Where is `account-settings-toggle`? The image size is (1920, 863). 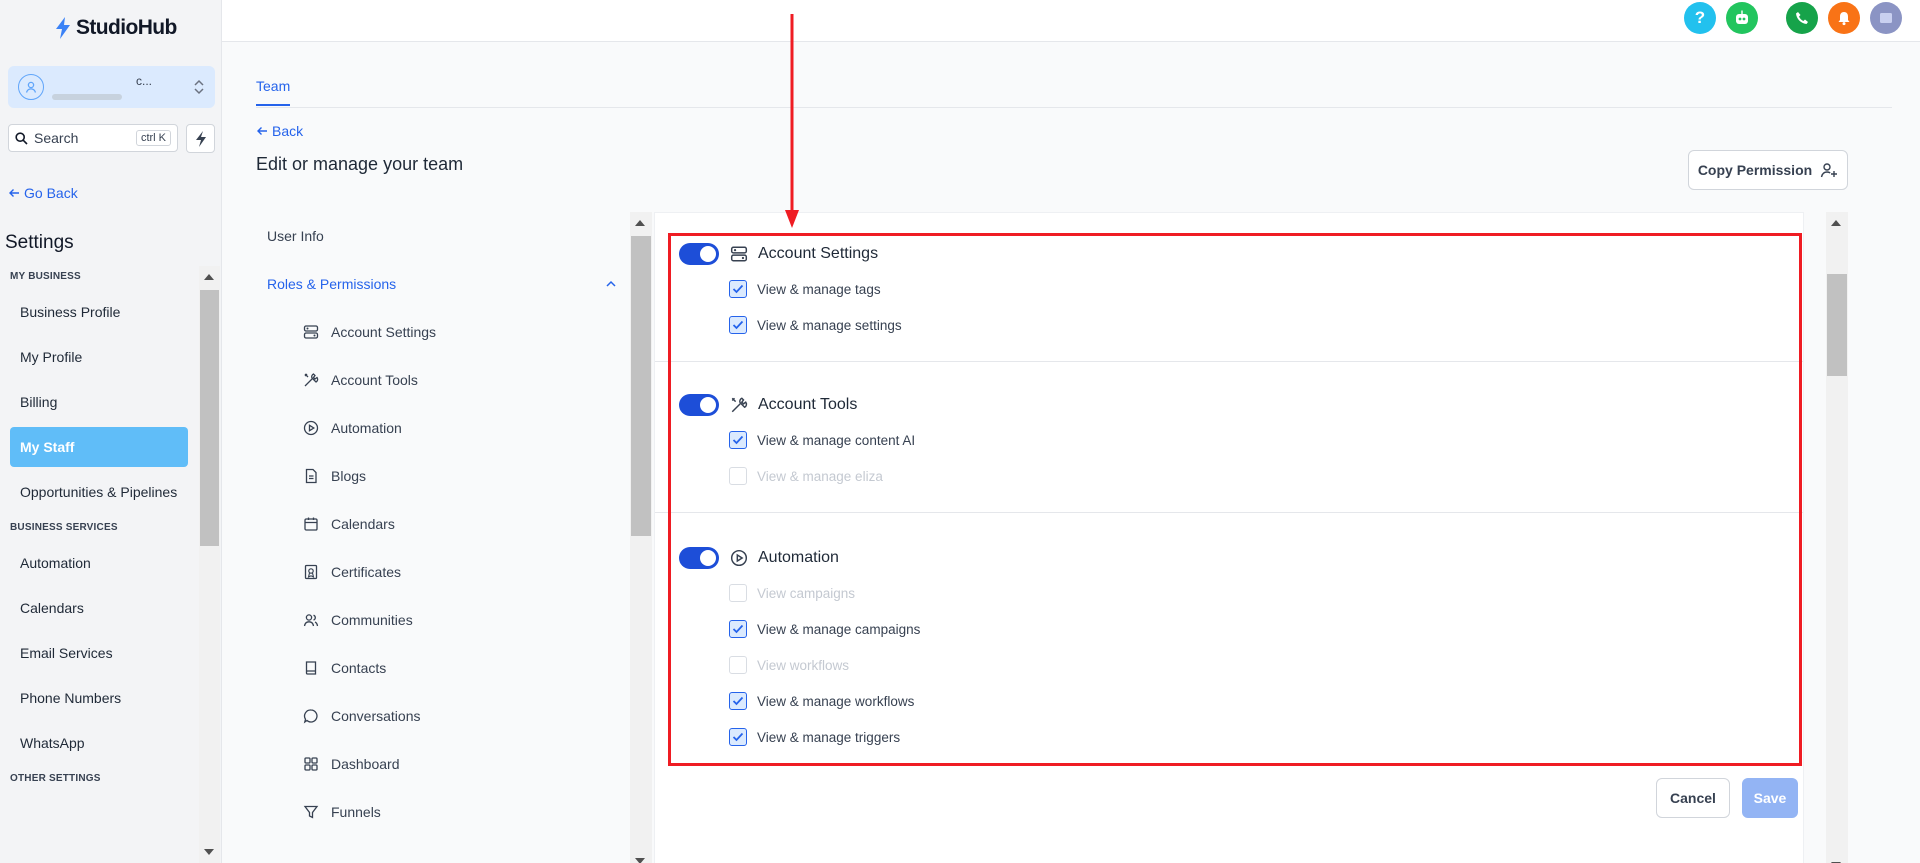
account-settings-toggle is located at coordinates (699, 254).